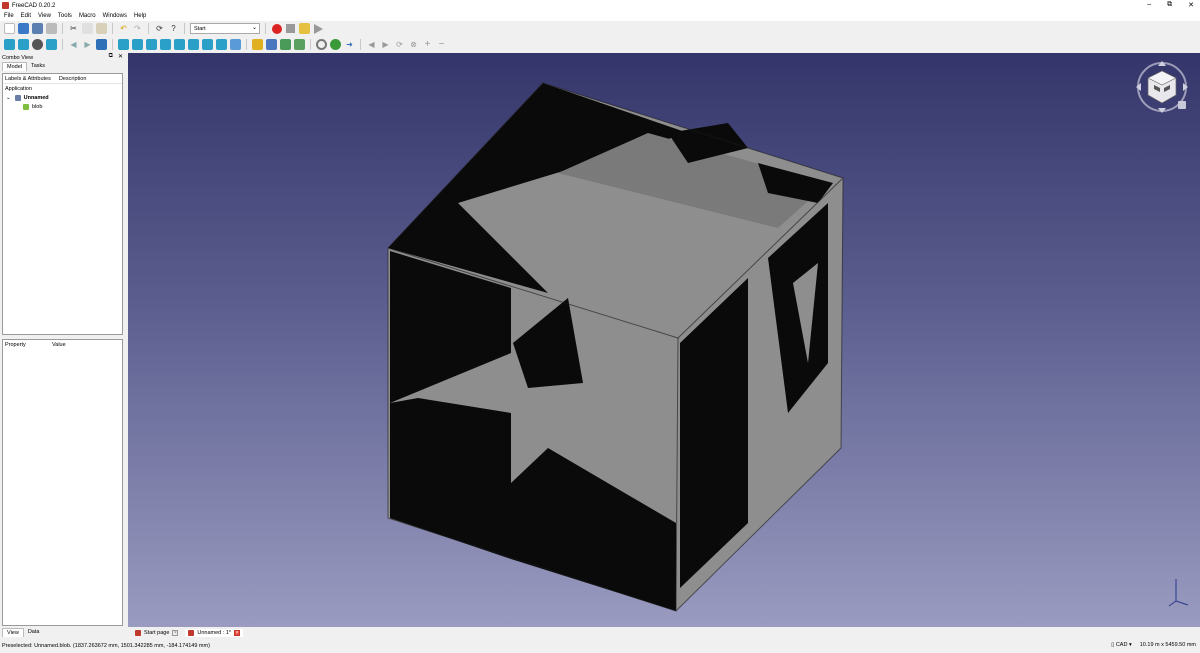 Image resolution: width=1200 pixels, height=653 pixels. I want to click on float-panel-icon: ⧉, so click(111, 56).